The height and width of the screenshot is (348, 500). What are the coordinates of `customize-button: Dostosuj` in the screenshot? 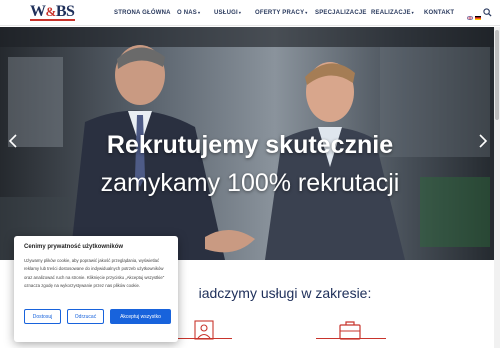 It's located at (42, 316).